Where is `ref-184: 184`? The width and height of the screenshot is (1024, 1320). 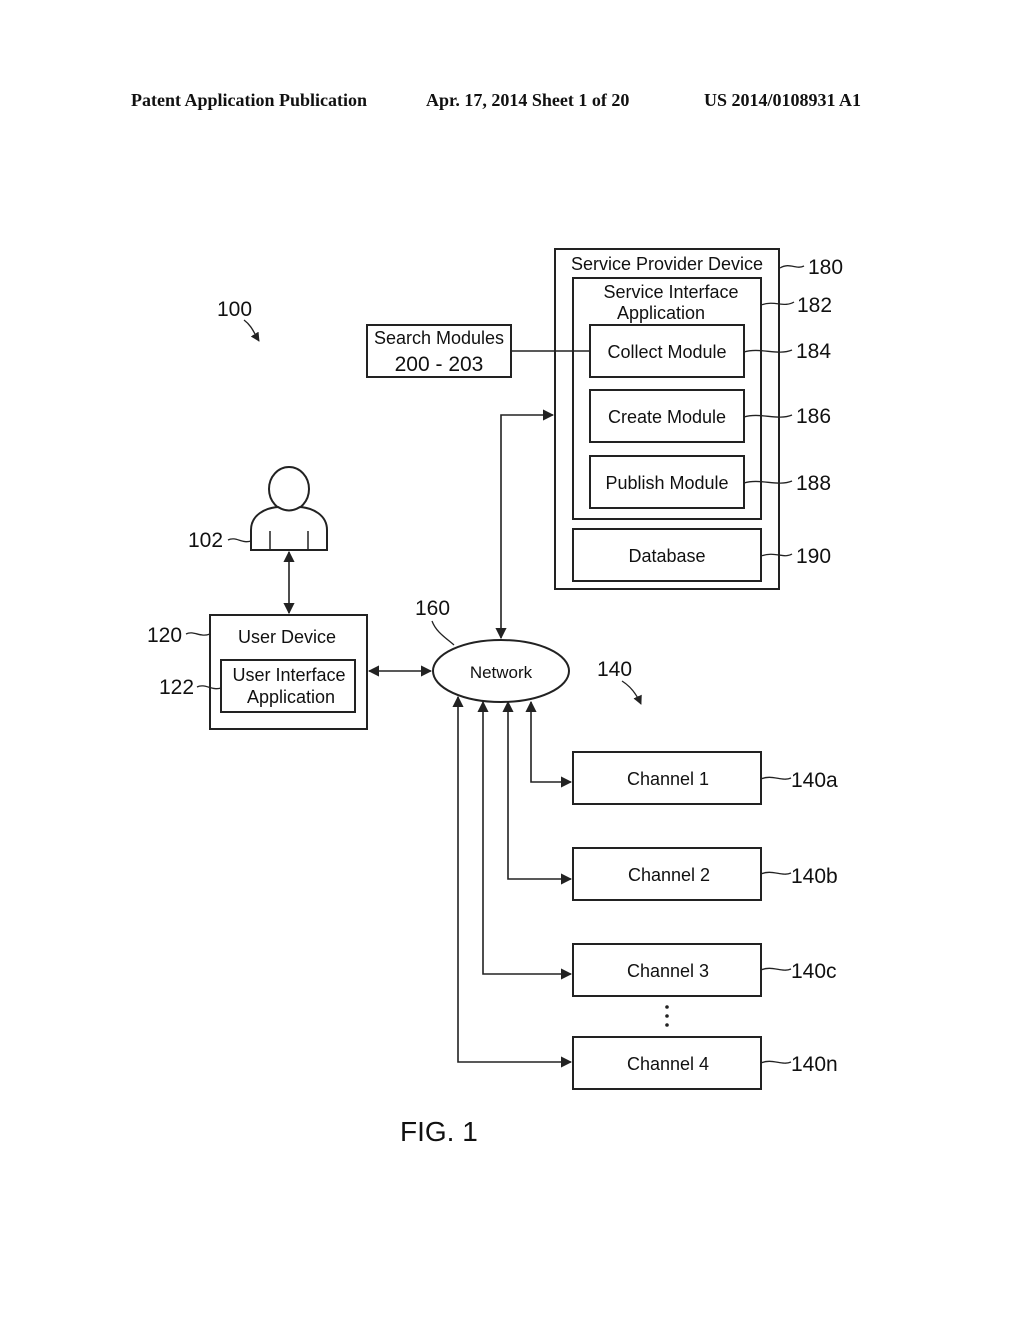
ref-184: 184 is located at coordinates (813, 351).